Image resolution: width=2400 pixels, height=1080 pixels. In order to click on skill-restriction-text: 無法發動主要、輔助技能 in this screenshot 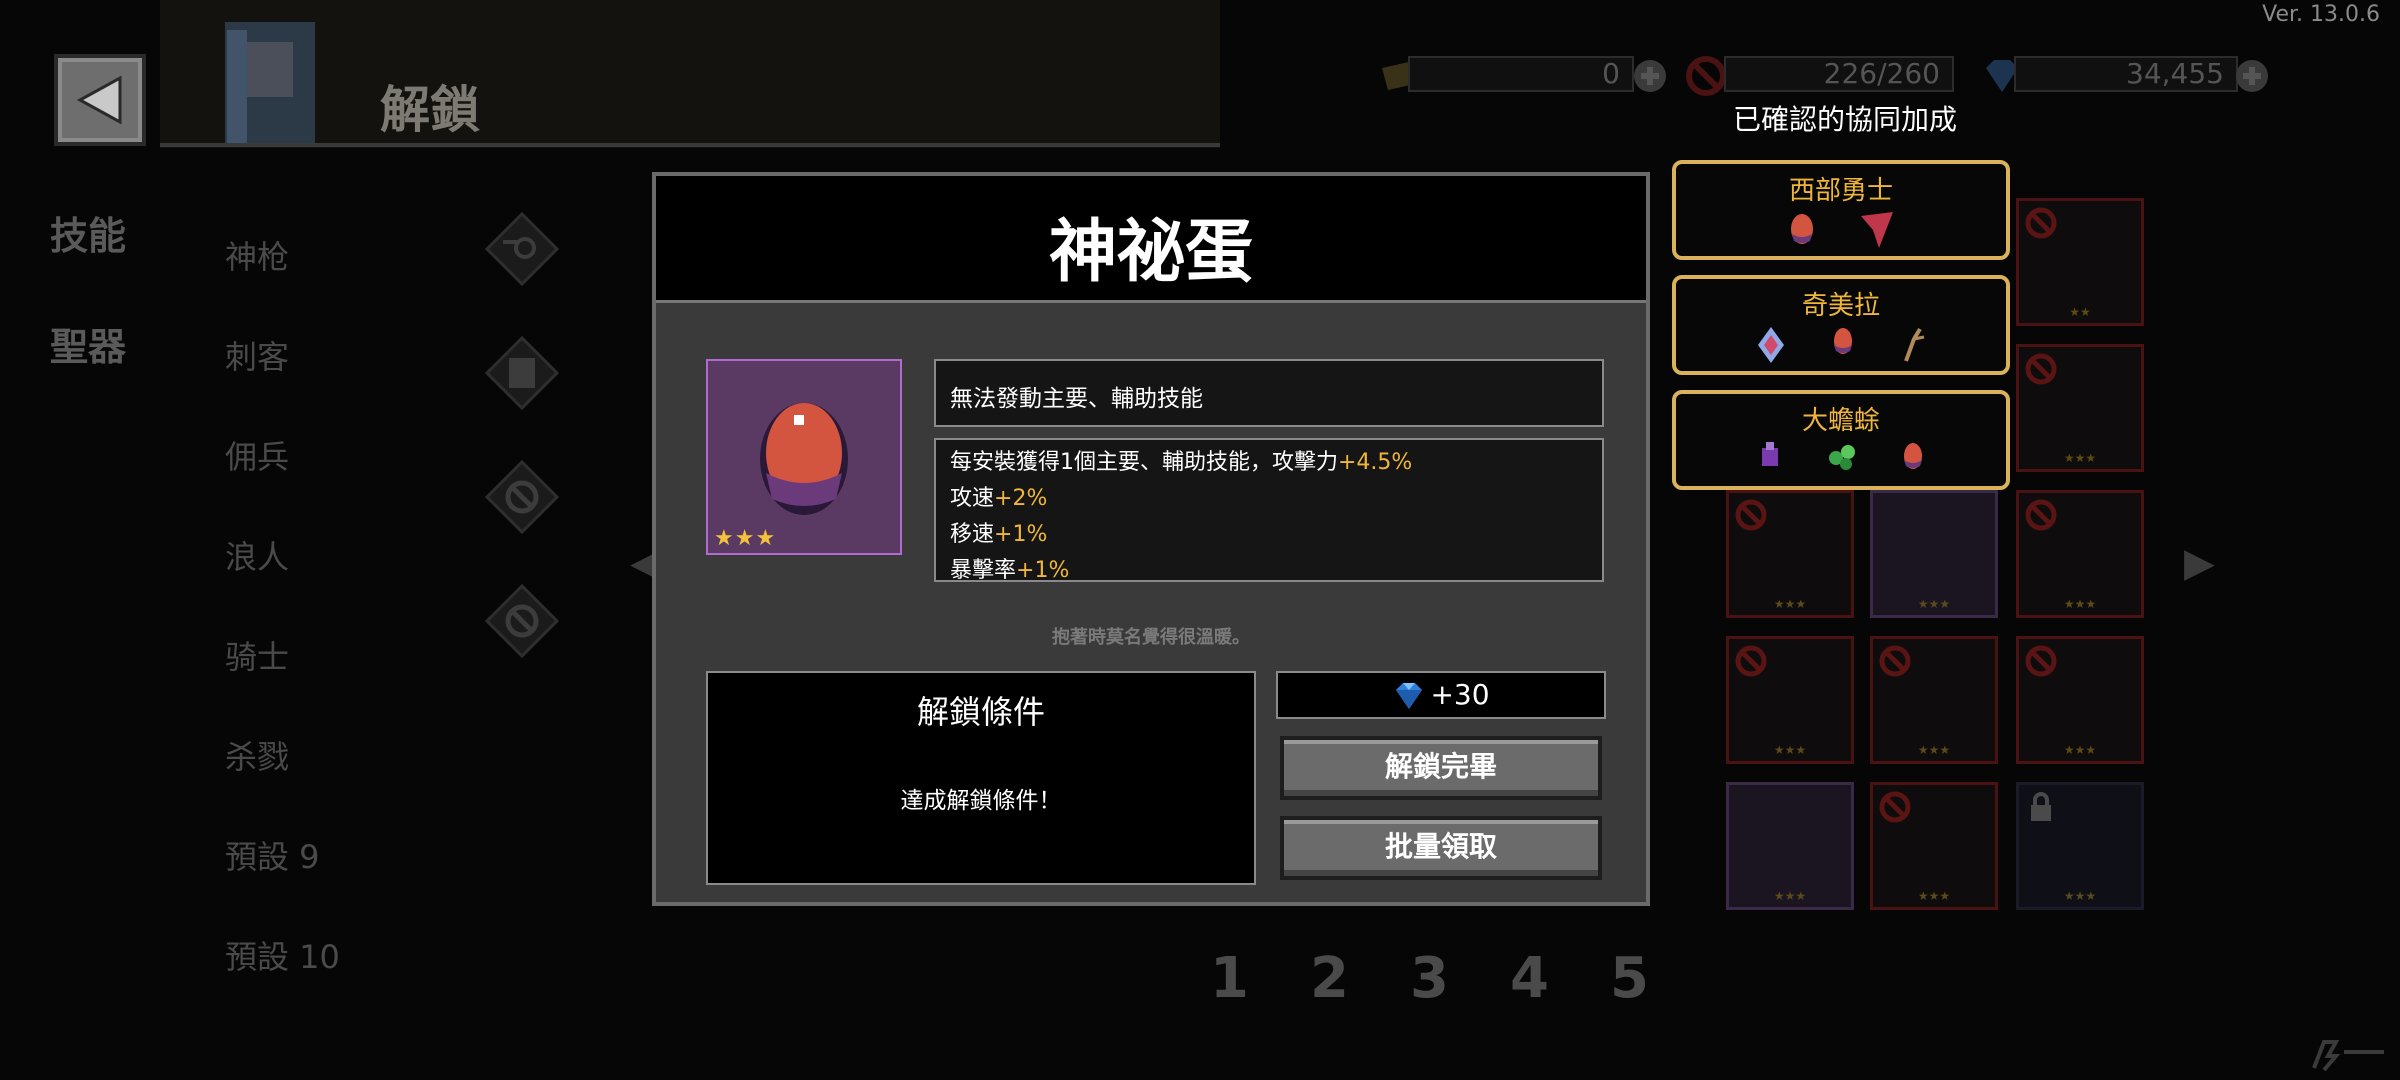, I will do `click(1076, 399)`.